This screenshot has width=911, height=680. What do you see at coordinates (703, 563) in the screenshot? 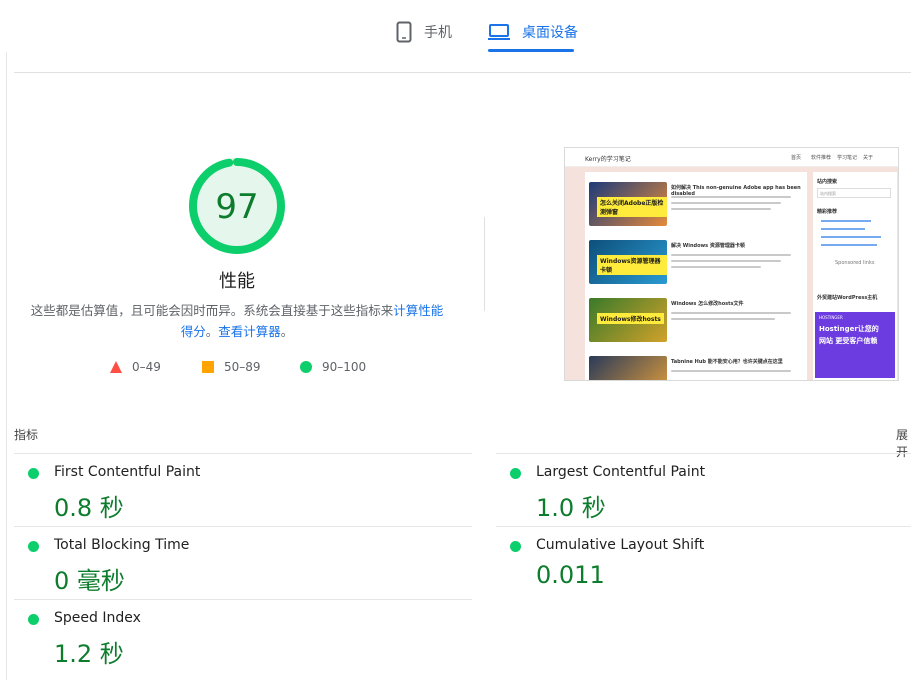
I see `metric-cls: Cumulative Layout Shift 0.011` at bounding box center [703, 563].